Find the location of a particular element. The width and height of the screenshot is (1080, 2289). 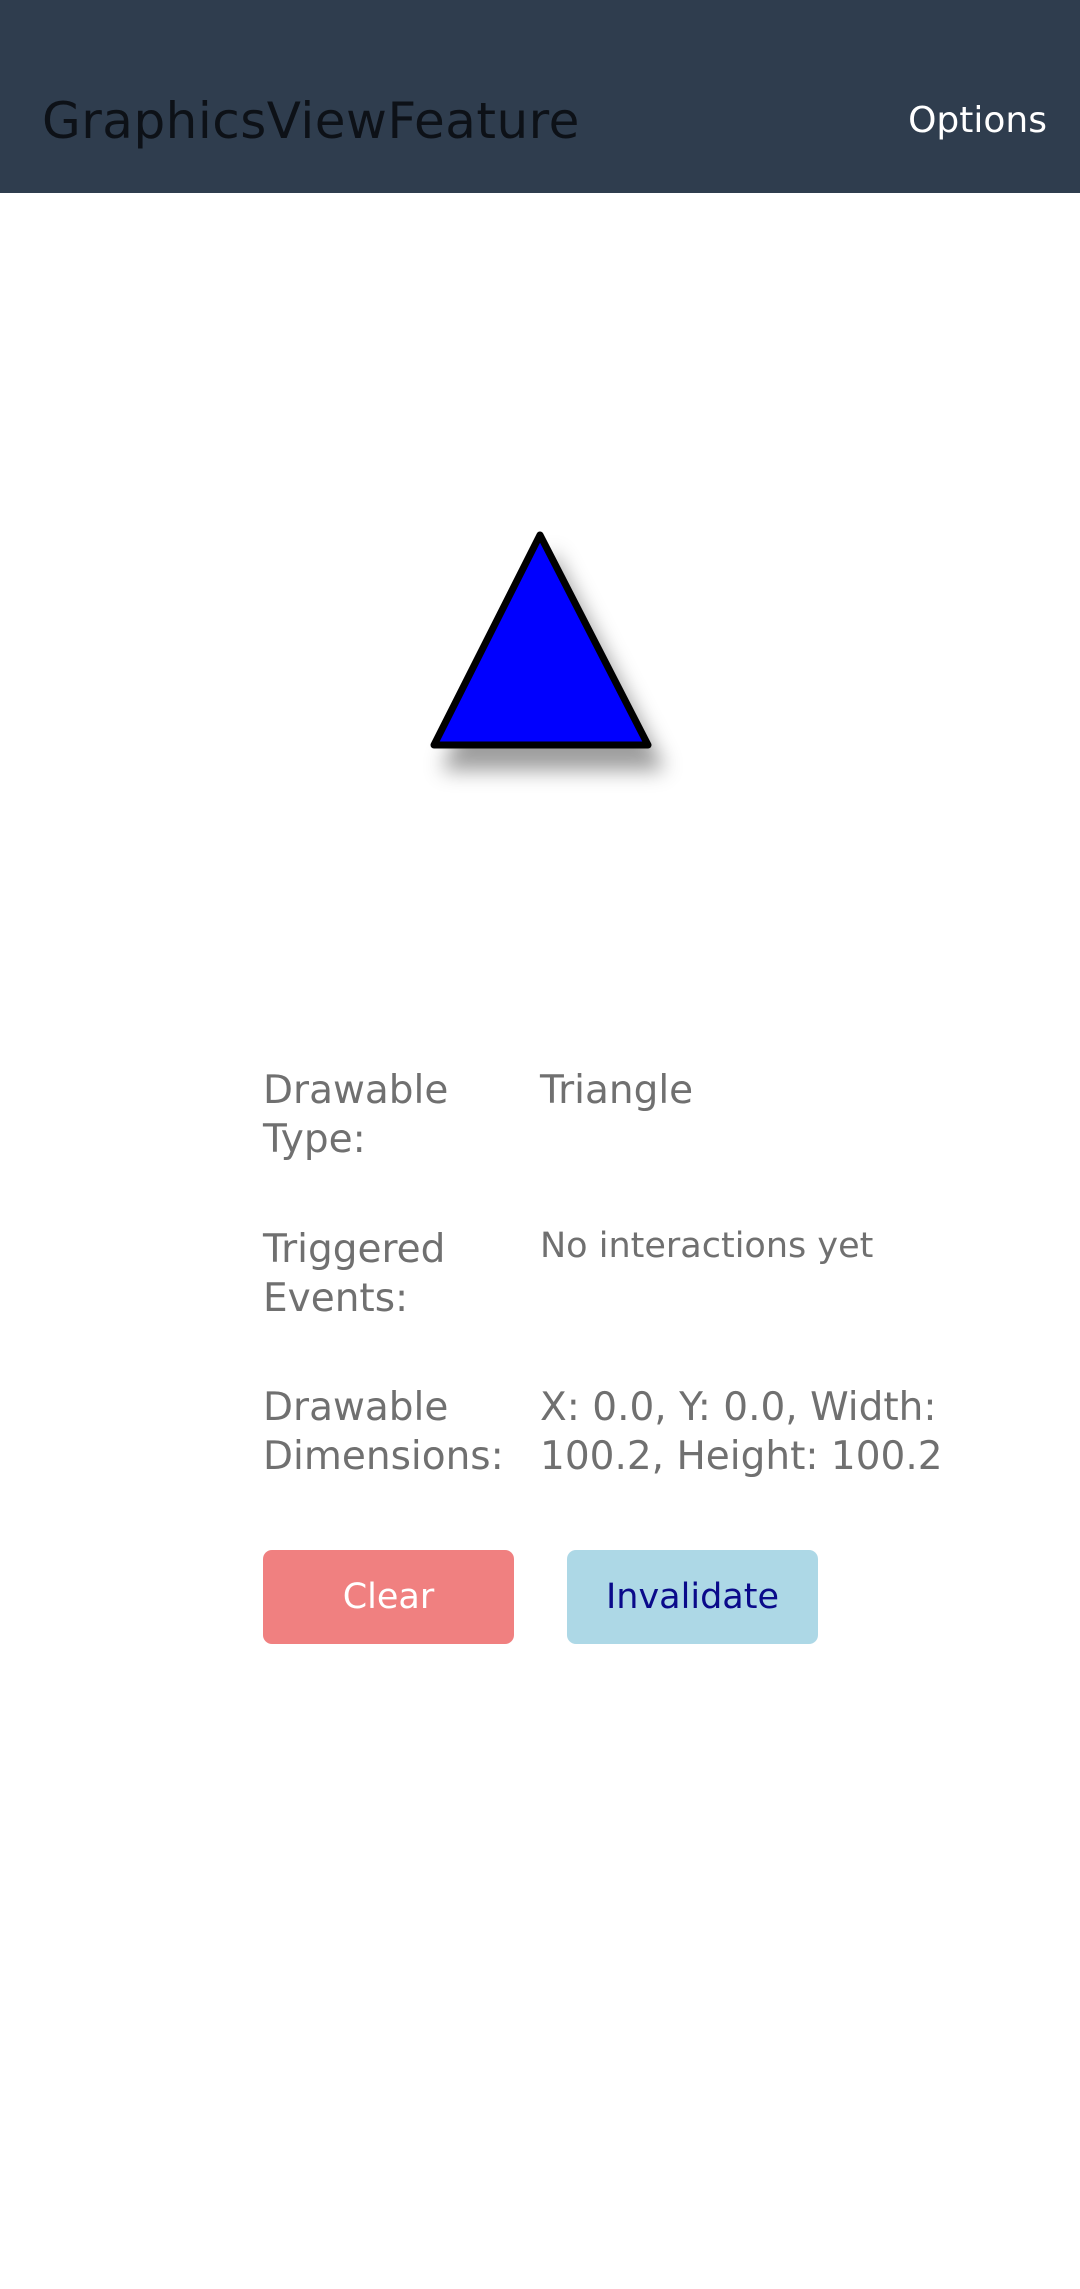

triggered-events-label: Triggered Events: is located at coordinates (354, 1274).